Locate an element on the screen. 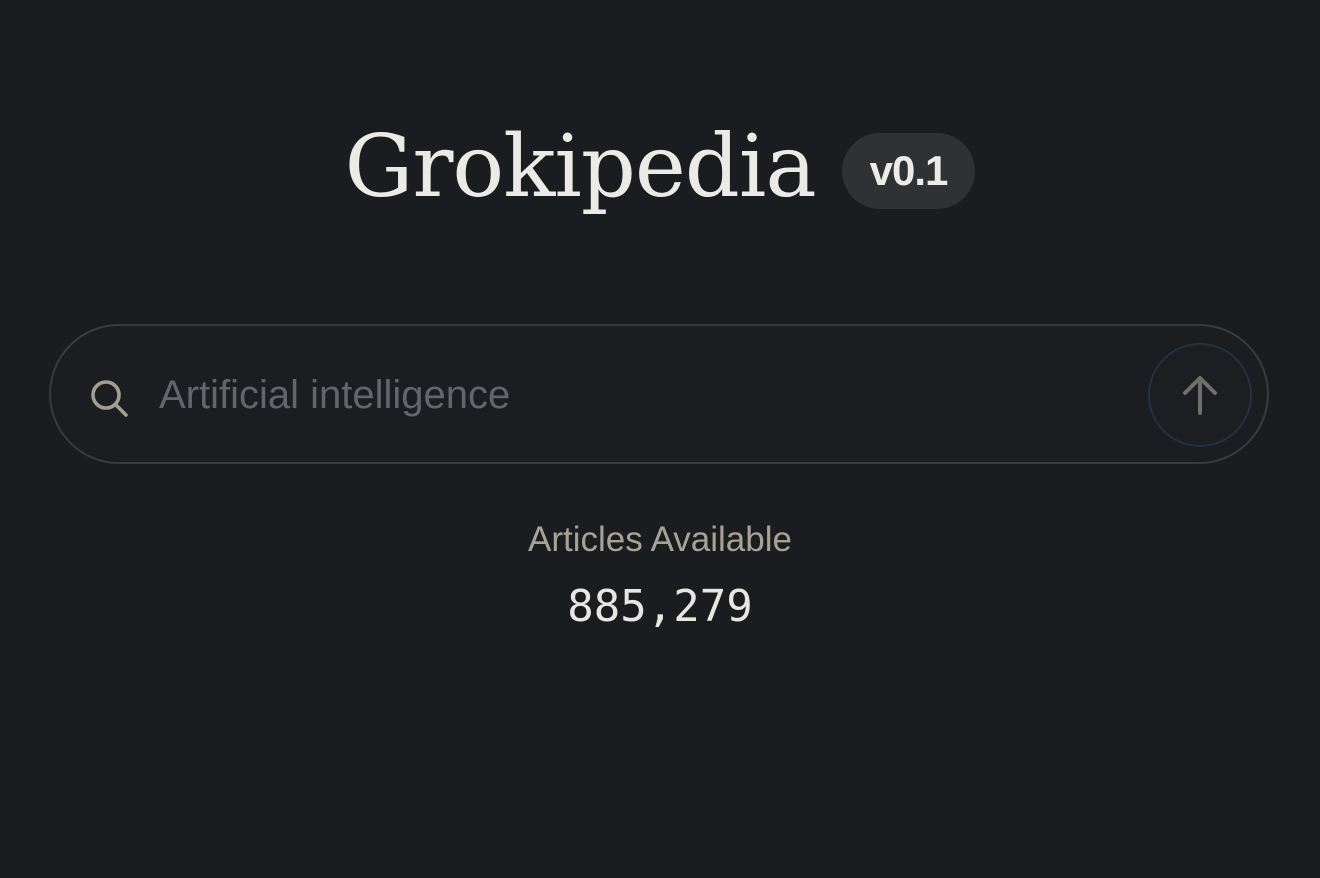  articles-available-label: Articles Available is located at coordinates (660, 539).